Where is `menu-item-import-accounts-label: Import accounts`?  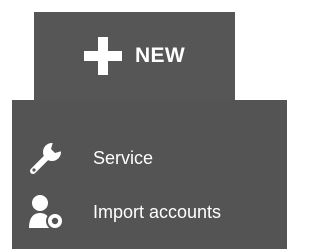 menu-item-import-accounts-label: Import accounts is located at coordinates (157, 211).